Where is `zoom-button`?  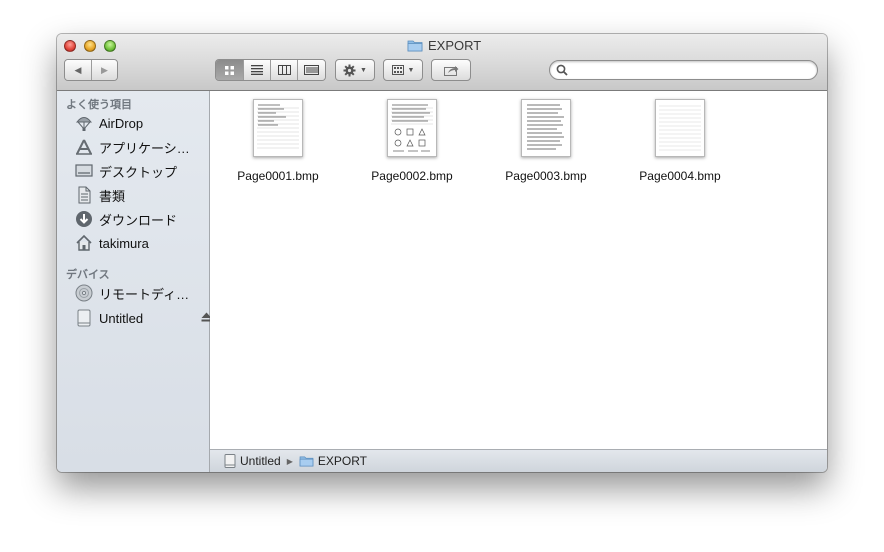 zoom-button is located at coordinates (110, 46).